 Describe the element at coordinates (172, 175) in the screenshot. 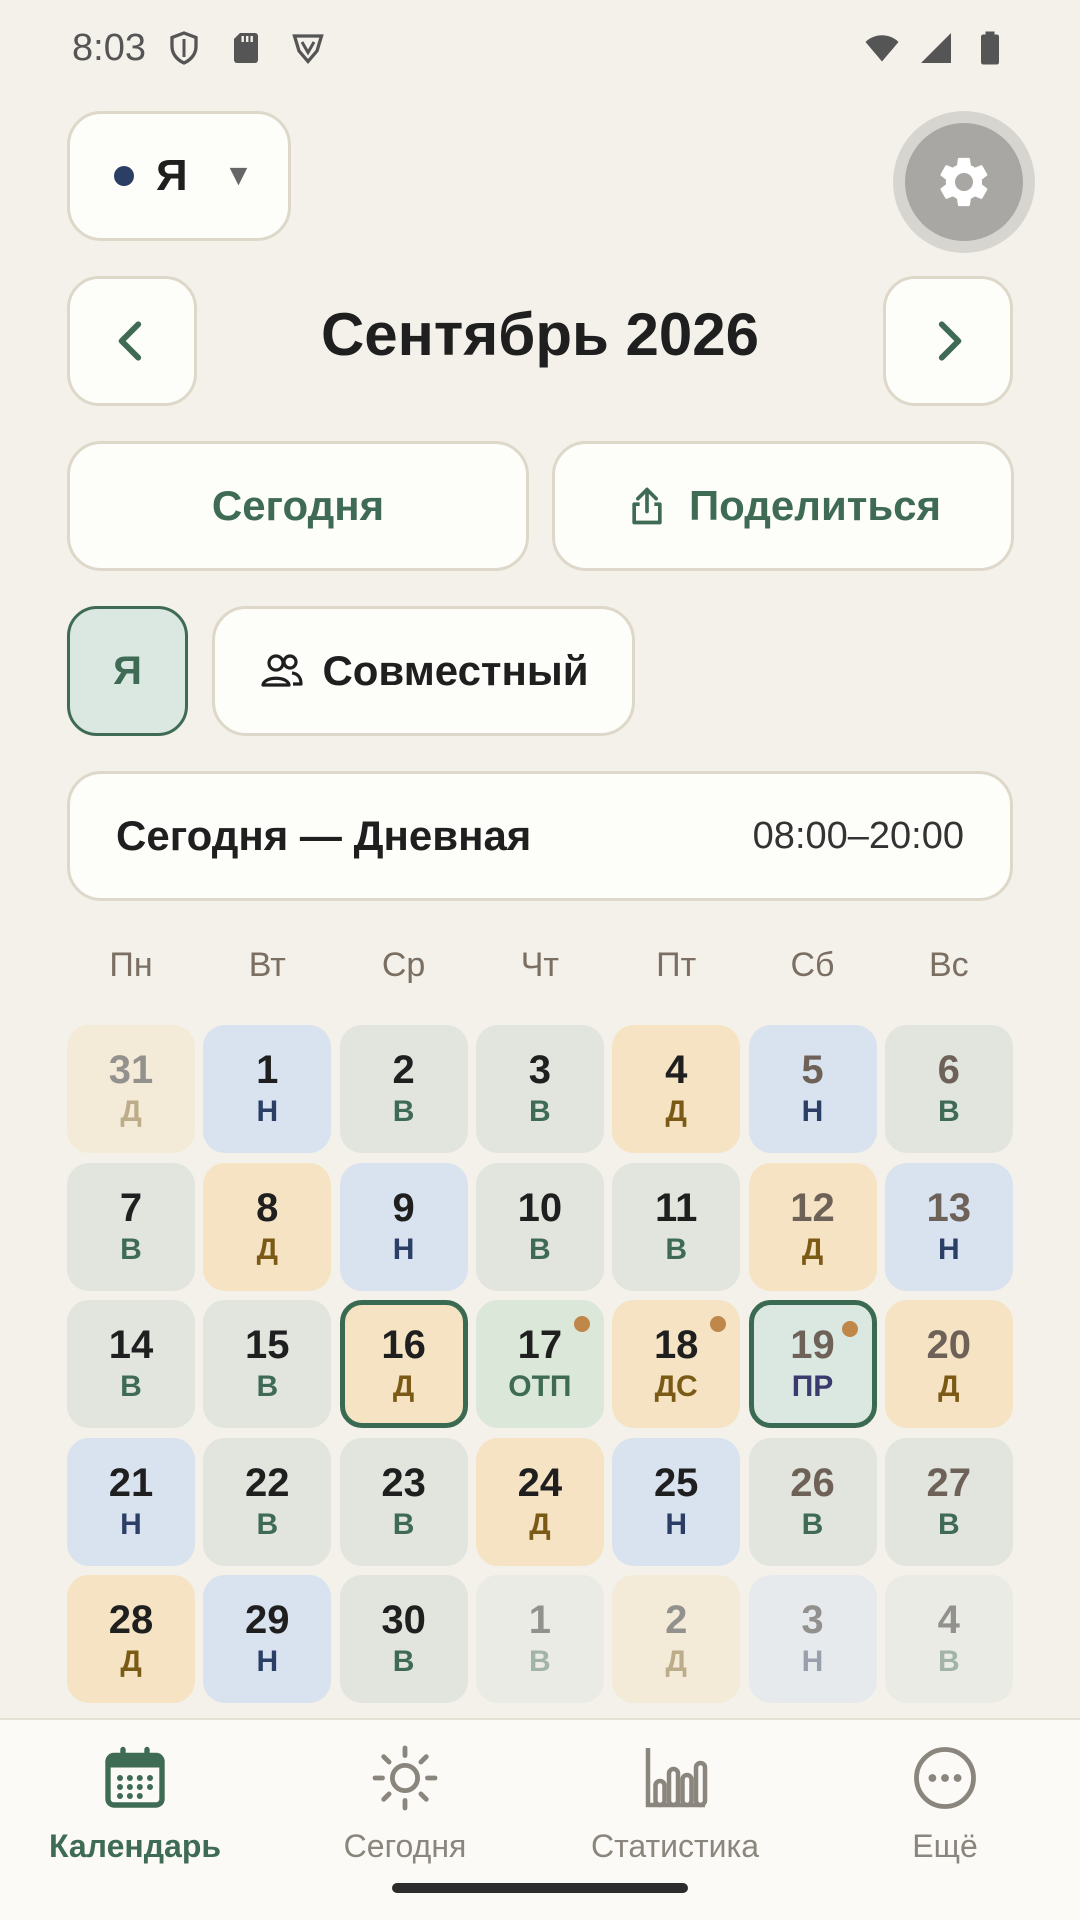

I see `profile-name: Я` at that location.